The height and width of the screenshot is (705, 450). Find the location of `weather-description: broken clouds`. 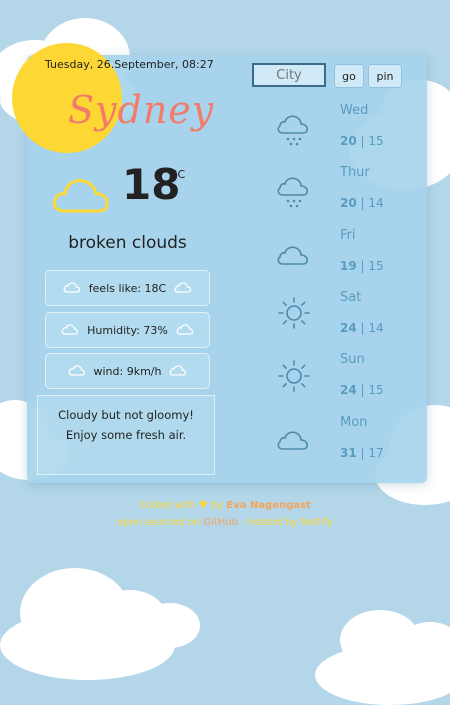

weather-description: broken clouds is located at coordinates (127, 243).